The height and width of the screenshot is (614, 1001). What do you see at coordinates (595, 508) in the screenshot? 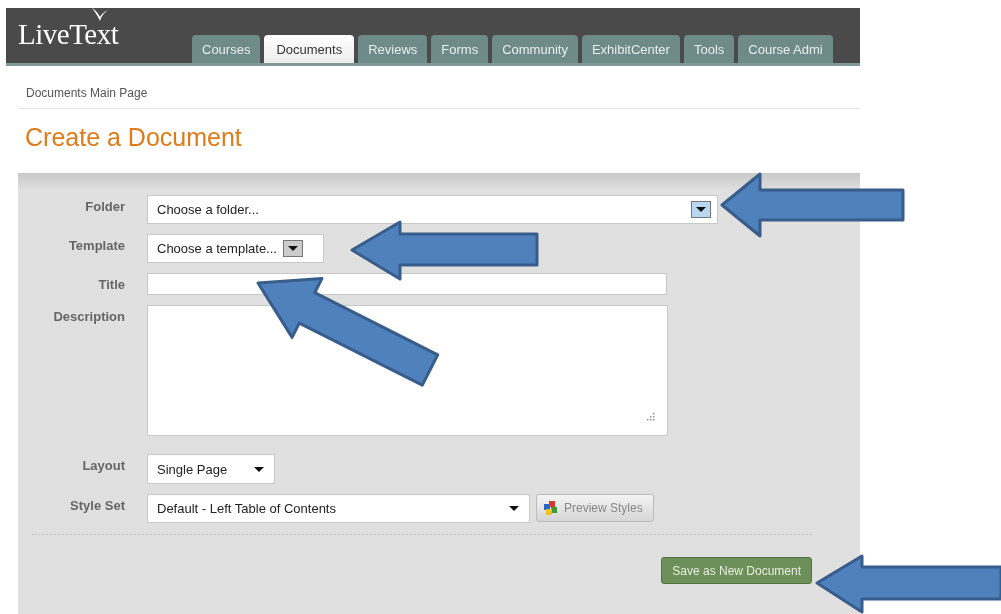
I see `preview-styles-button: Preview Styles` at bounding box center [595, 508].